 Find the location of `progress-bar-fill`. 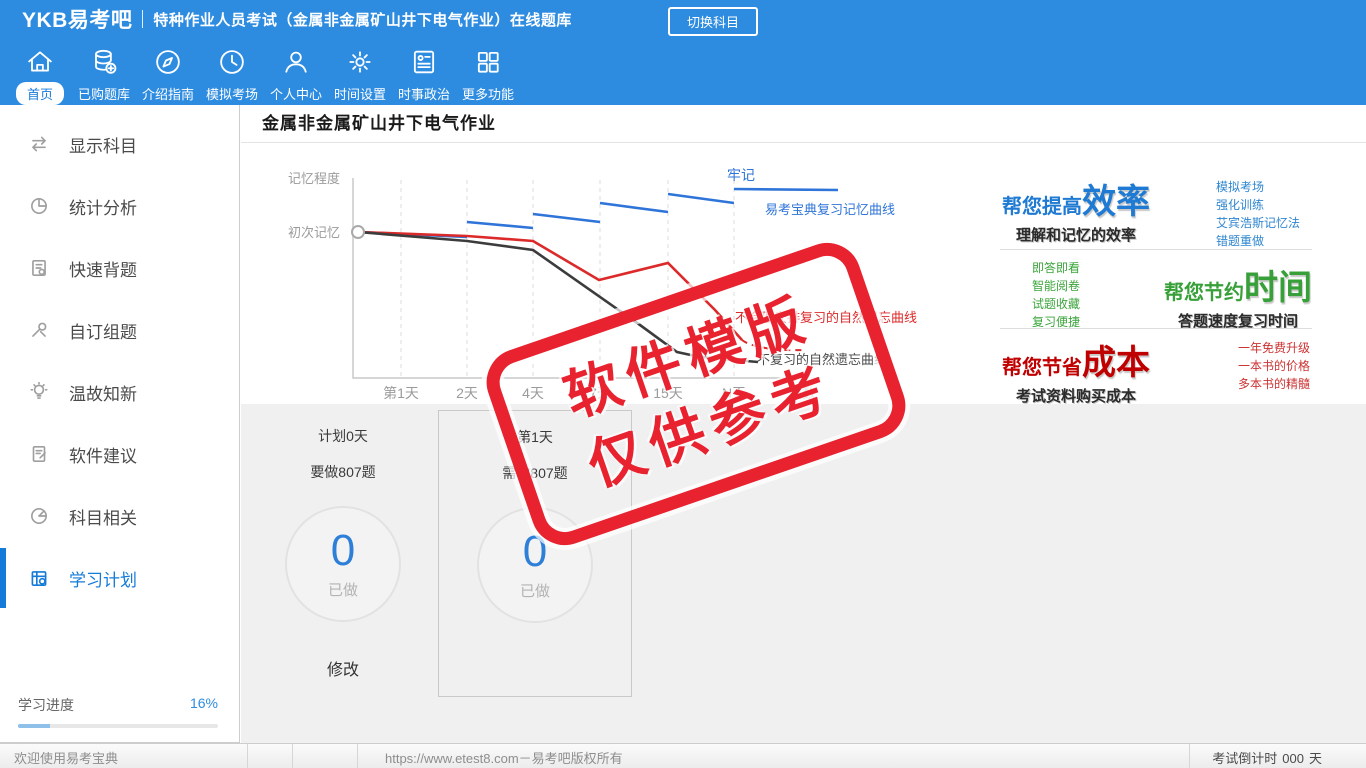

progress-bar-fill is located at coordinates (34, 726).